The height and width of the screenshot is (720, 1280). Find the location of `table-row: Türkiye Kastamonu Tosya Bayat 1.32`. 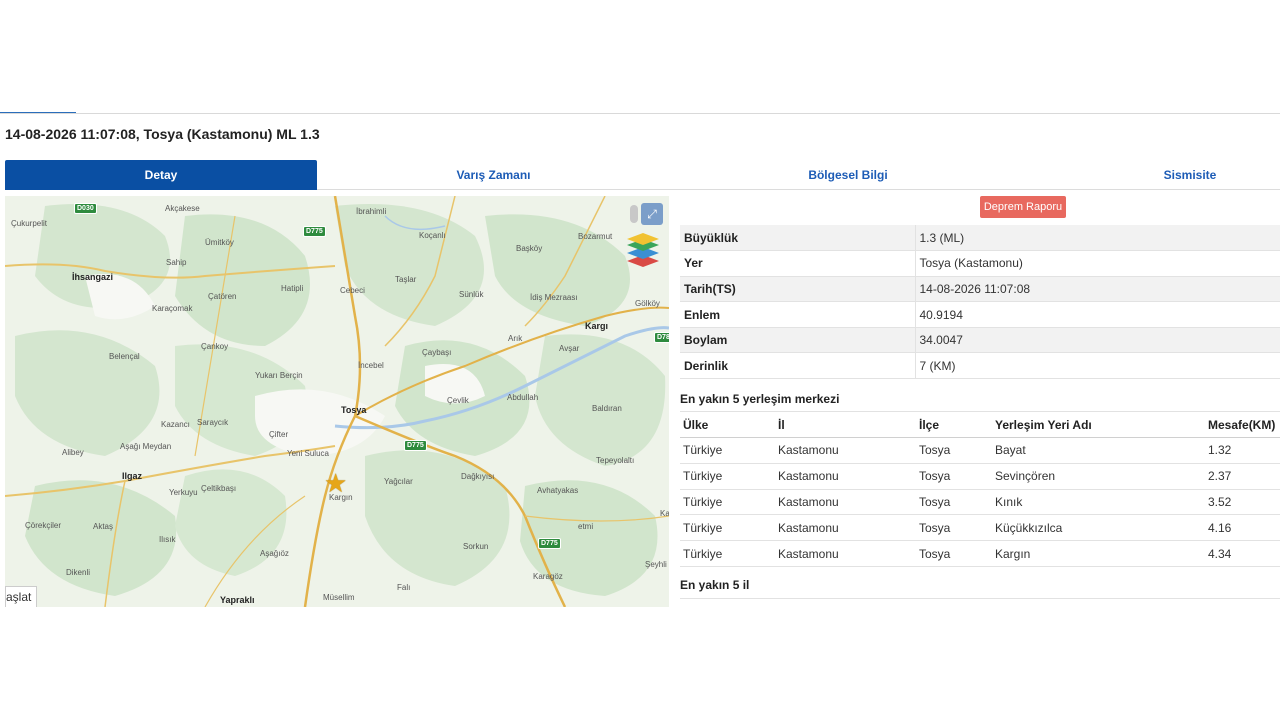

table-row: Türkiye Kastamonu Tosya Bayat 1.32 is located at coordinates (980, 450).